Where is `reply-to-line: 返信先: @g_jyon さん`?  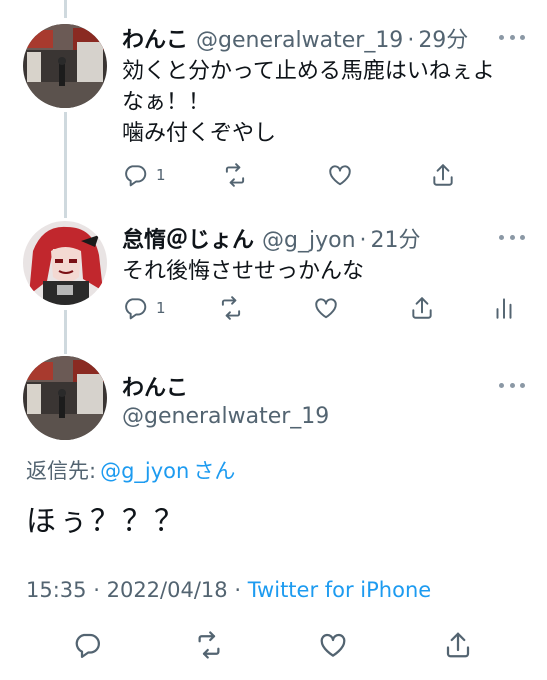
reply-to-line: 返信先: @g_jyon さん is located at coordinates (130, 470).